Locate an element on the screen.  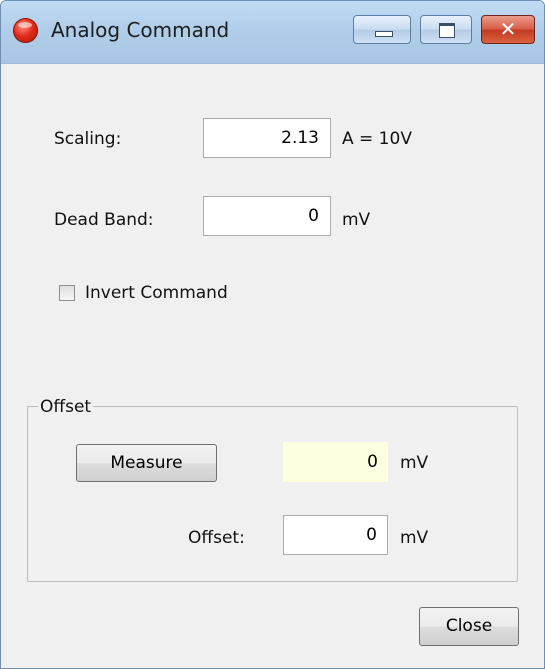
measured-offset-unit: mV is located at coordinates (414, 463).